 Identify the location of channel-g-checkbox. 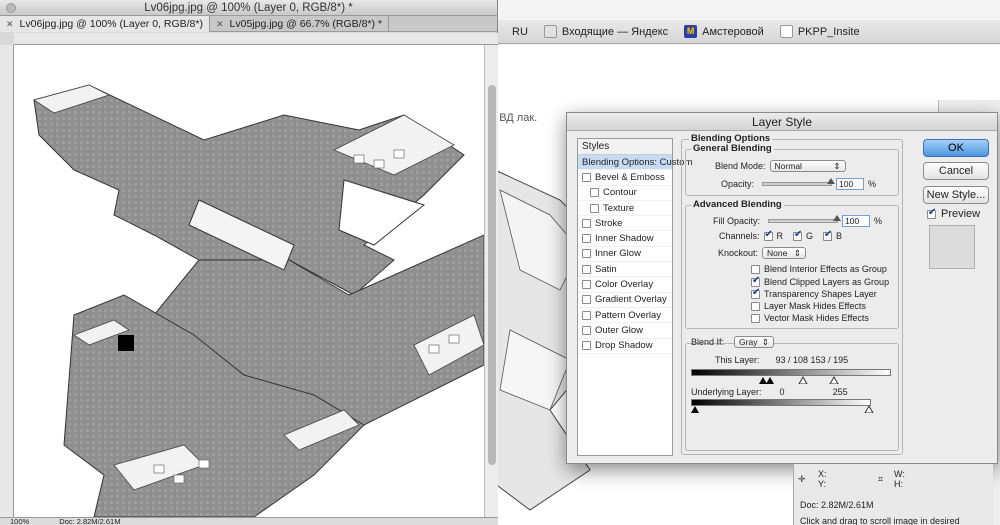
(797, 235).